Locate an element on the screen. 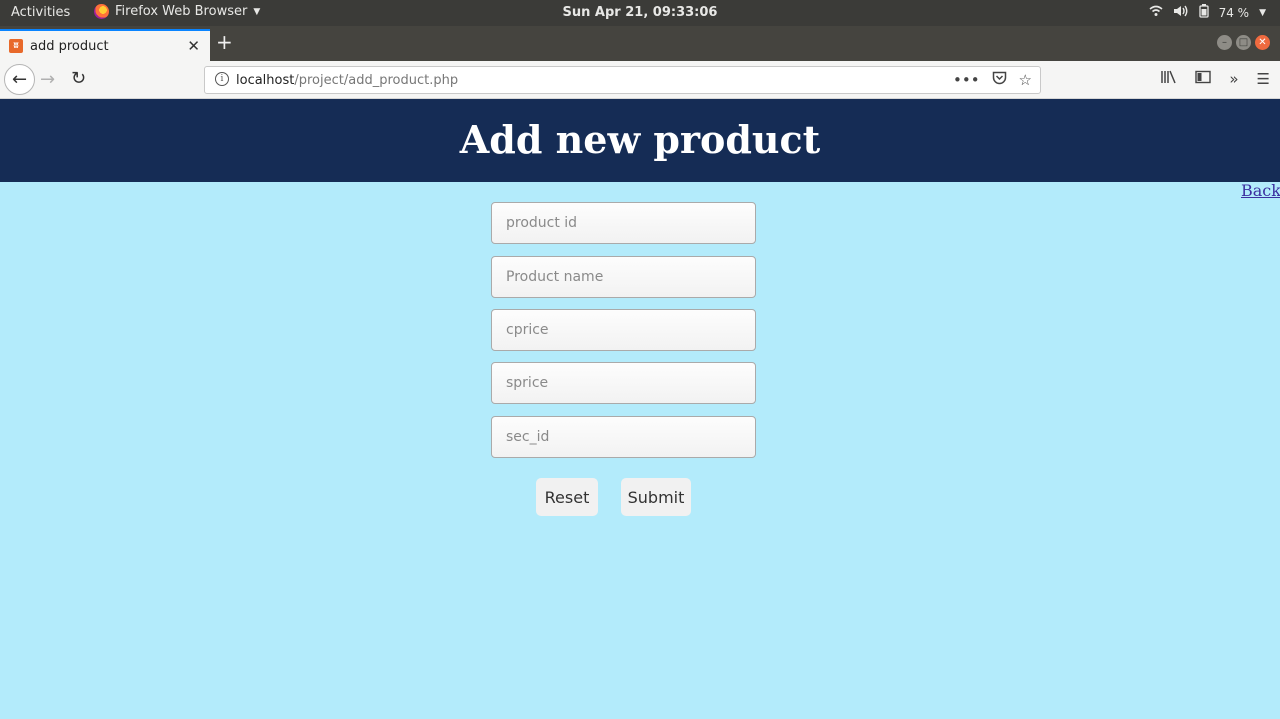 The height and width of the screenshot is (719, 1280). window-controls: – □ ✕ is located at coordinates (1243, 42).